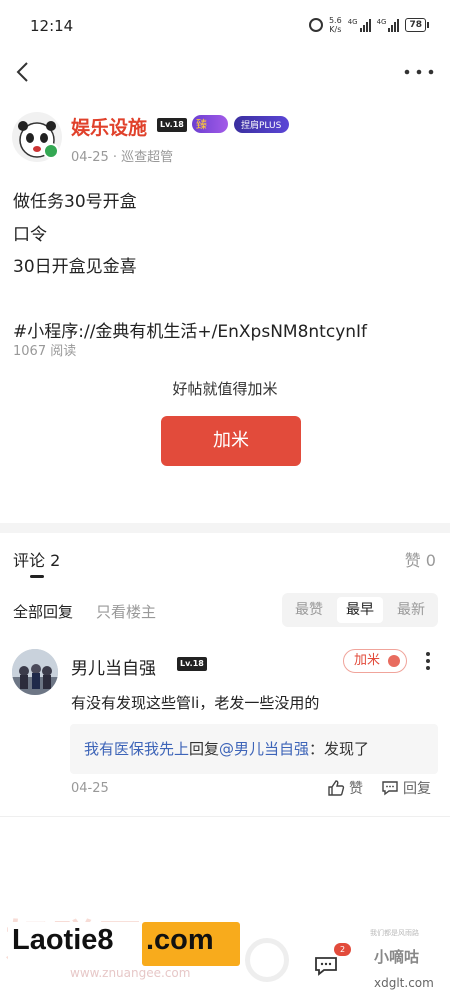  Describe the element at coordinates (394, 933) in the screenshot. I see `watermark-right-small: 我们都是风雨路` at that location.